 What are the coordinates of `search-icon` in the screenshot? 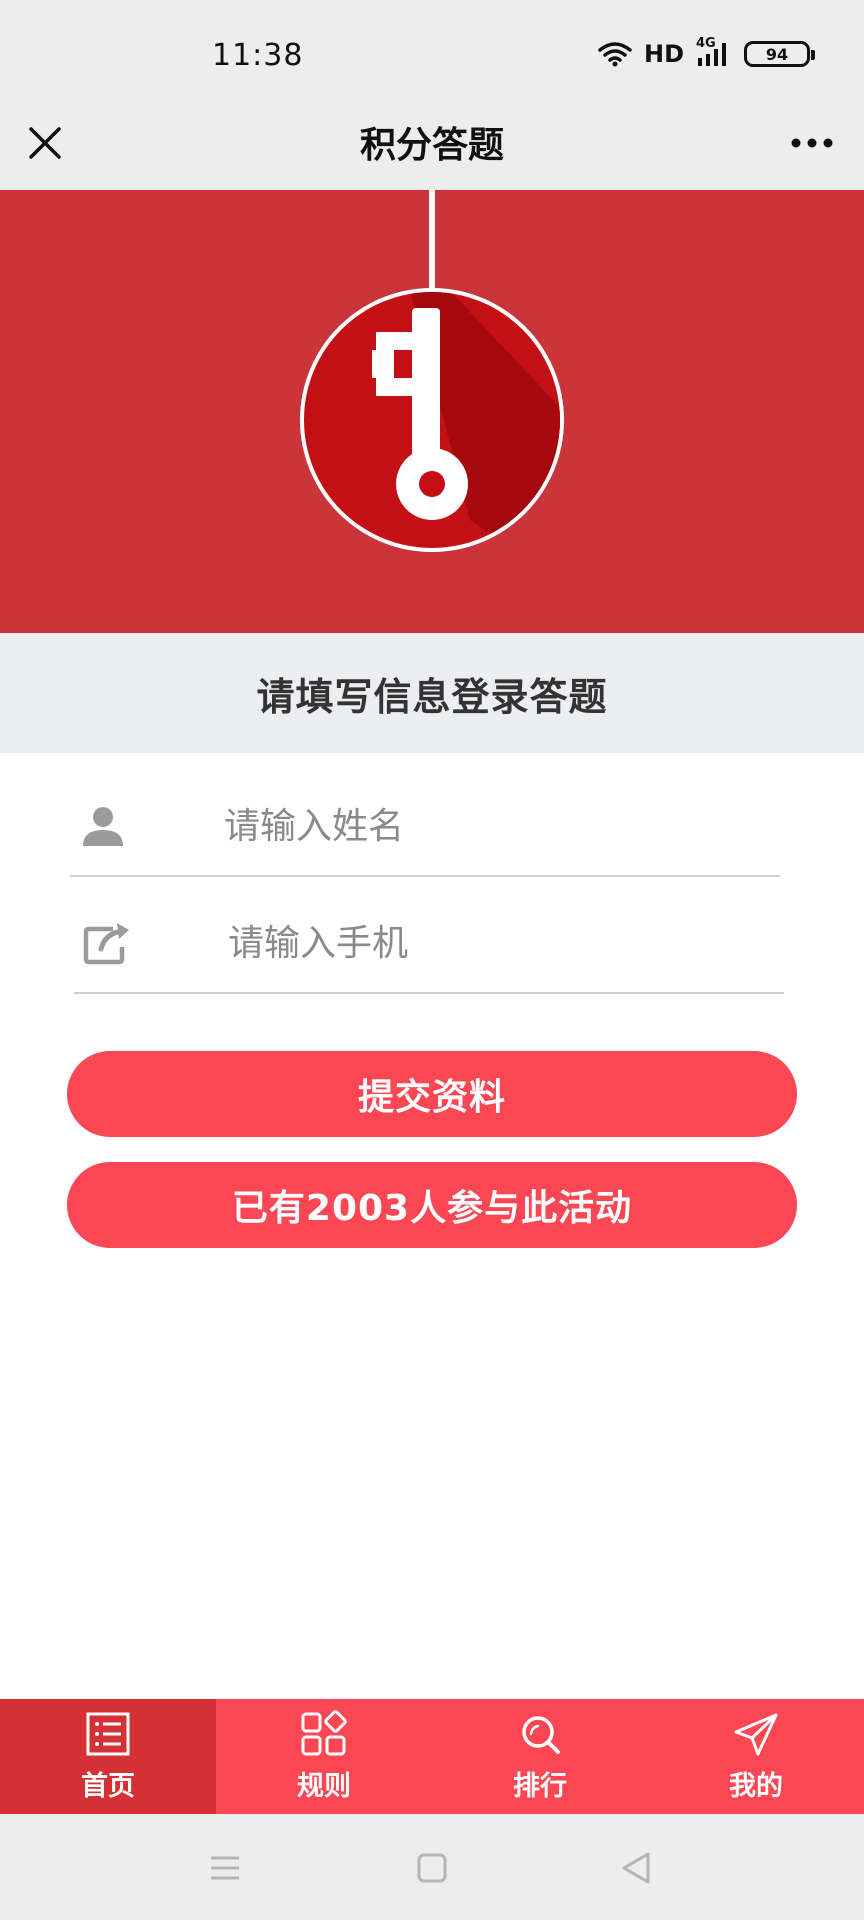 It's located at (541, 1735).